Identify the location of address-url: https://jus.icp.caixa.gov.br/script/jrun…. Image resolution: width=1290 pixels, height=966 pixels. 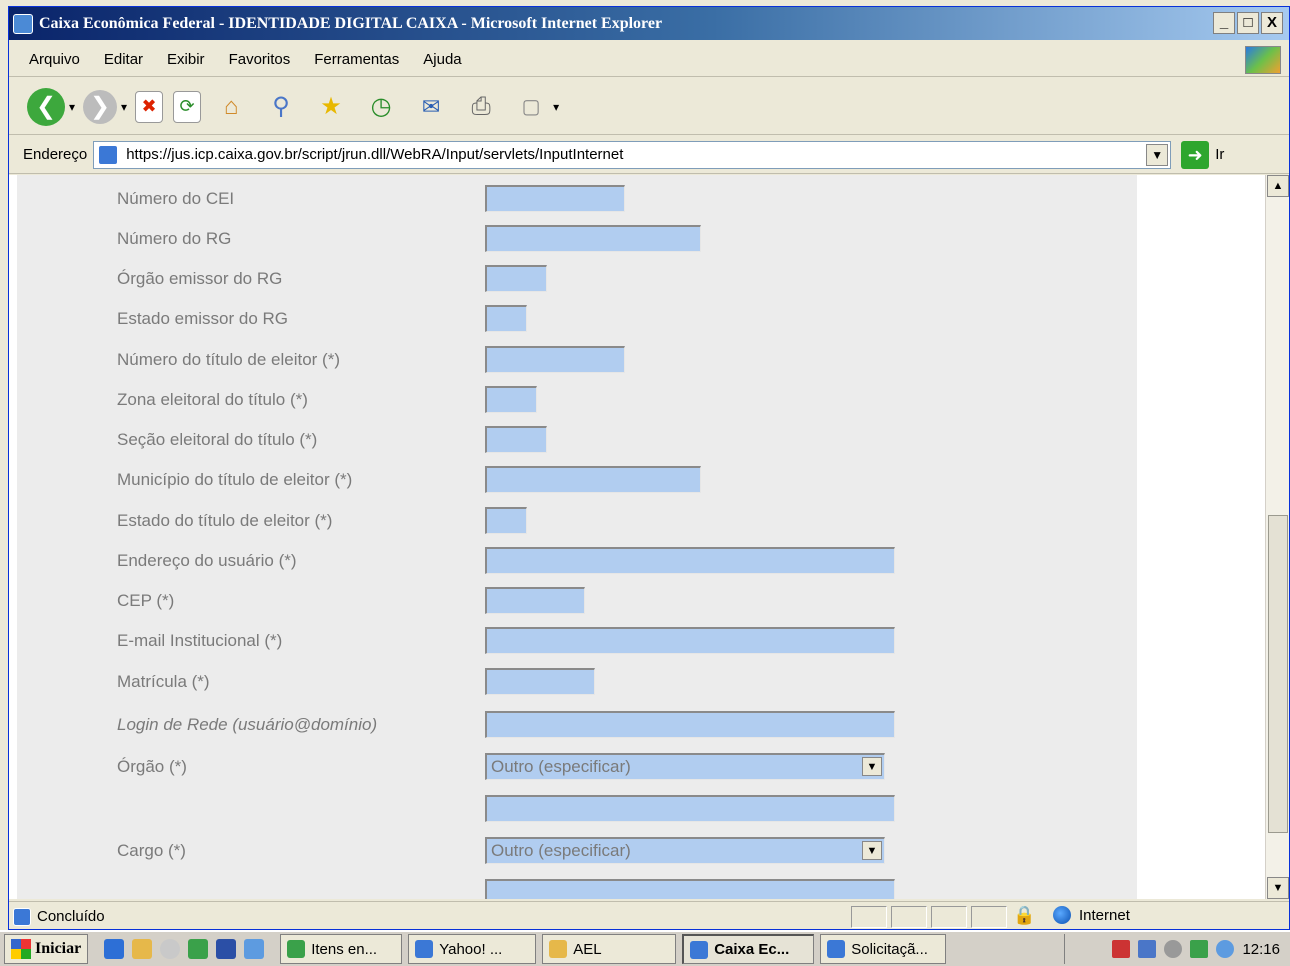
(374, 154).